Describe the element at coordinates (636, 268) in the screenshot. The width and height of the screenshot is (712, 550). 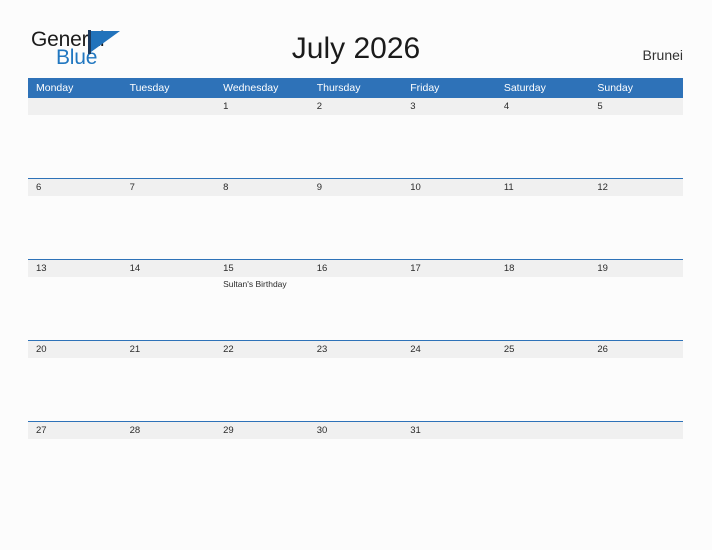
I see `day-cell: 19` at that location.